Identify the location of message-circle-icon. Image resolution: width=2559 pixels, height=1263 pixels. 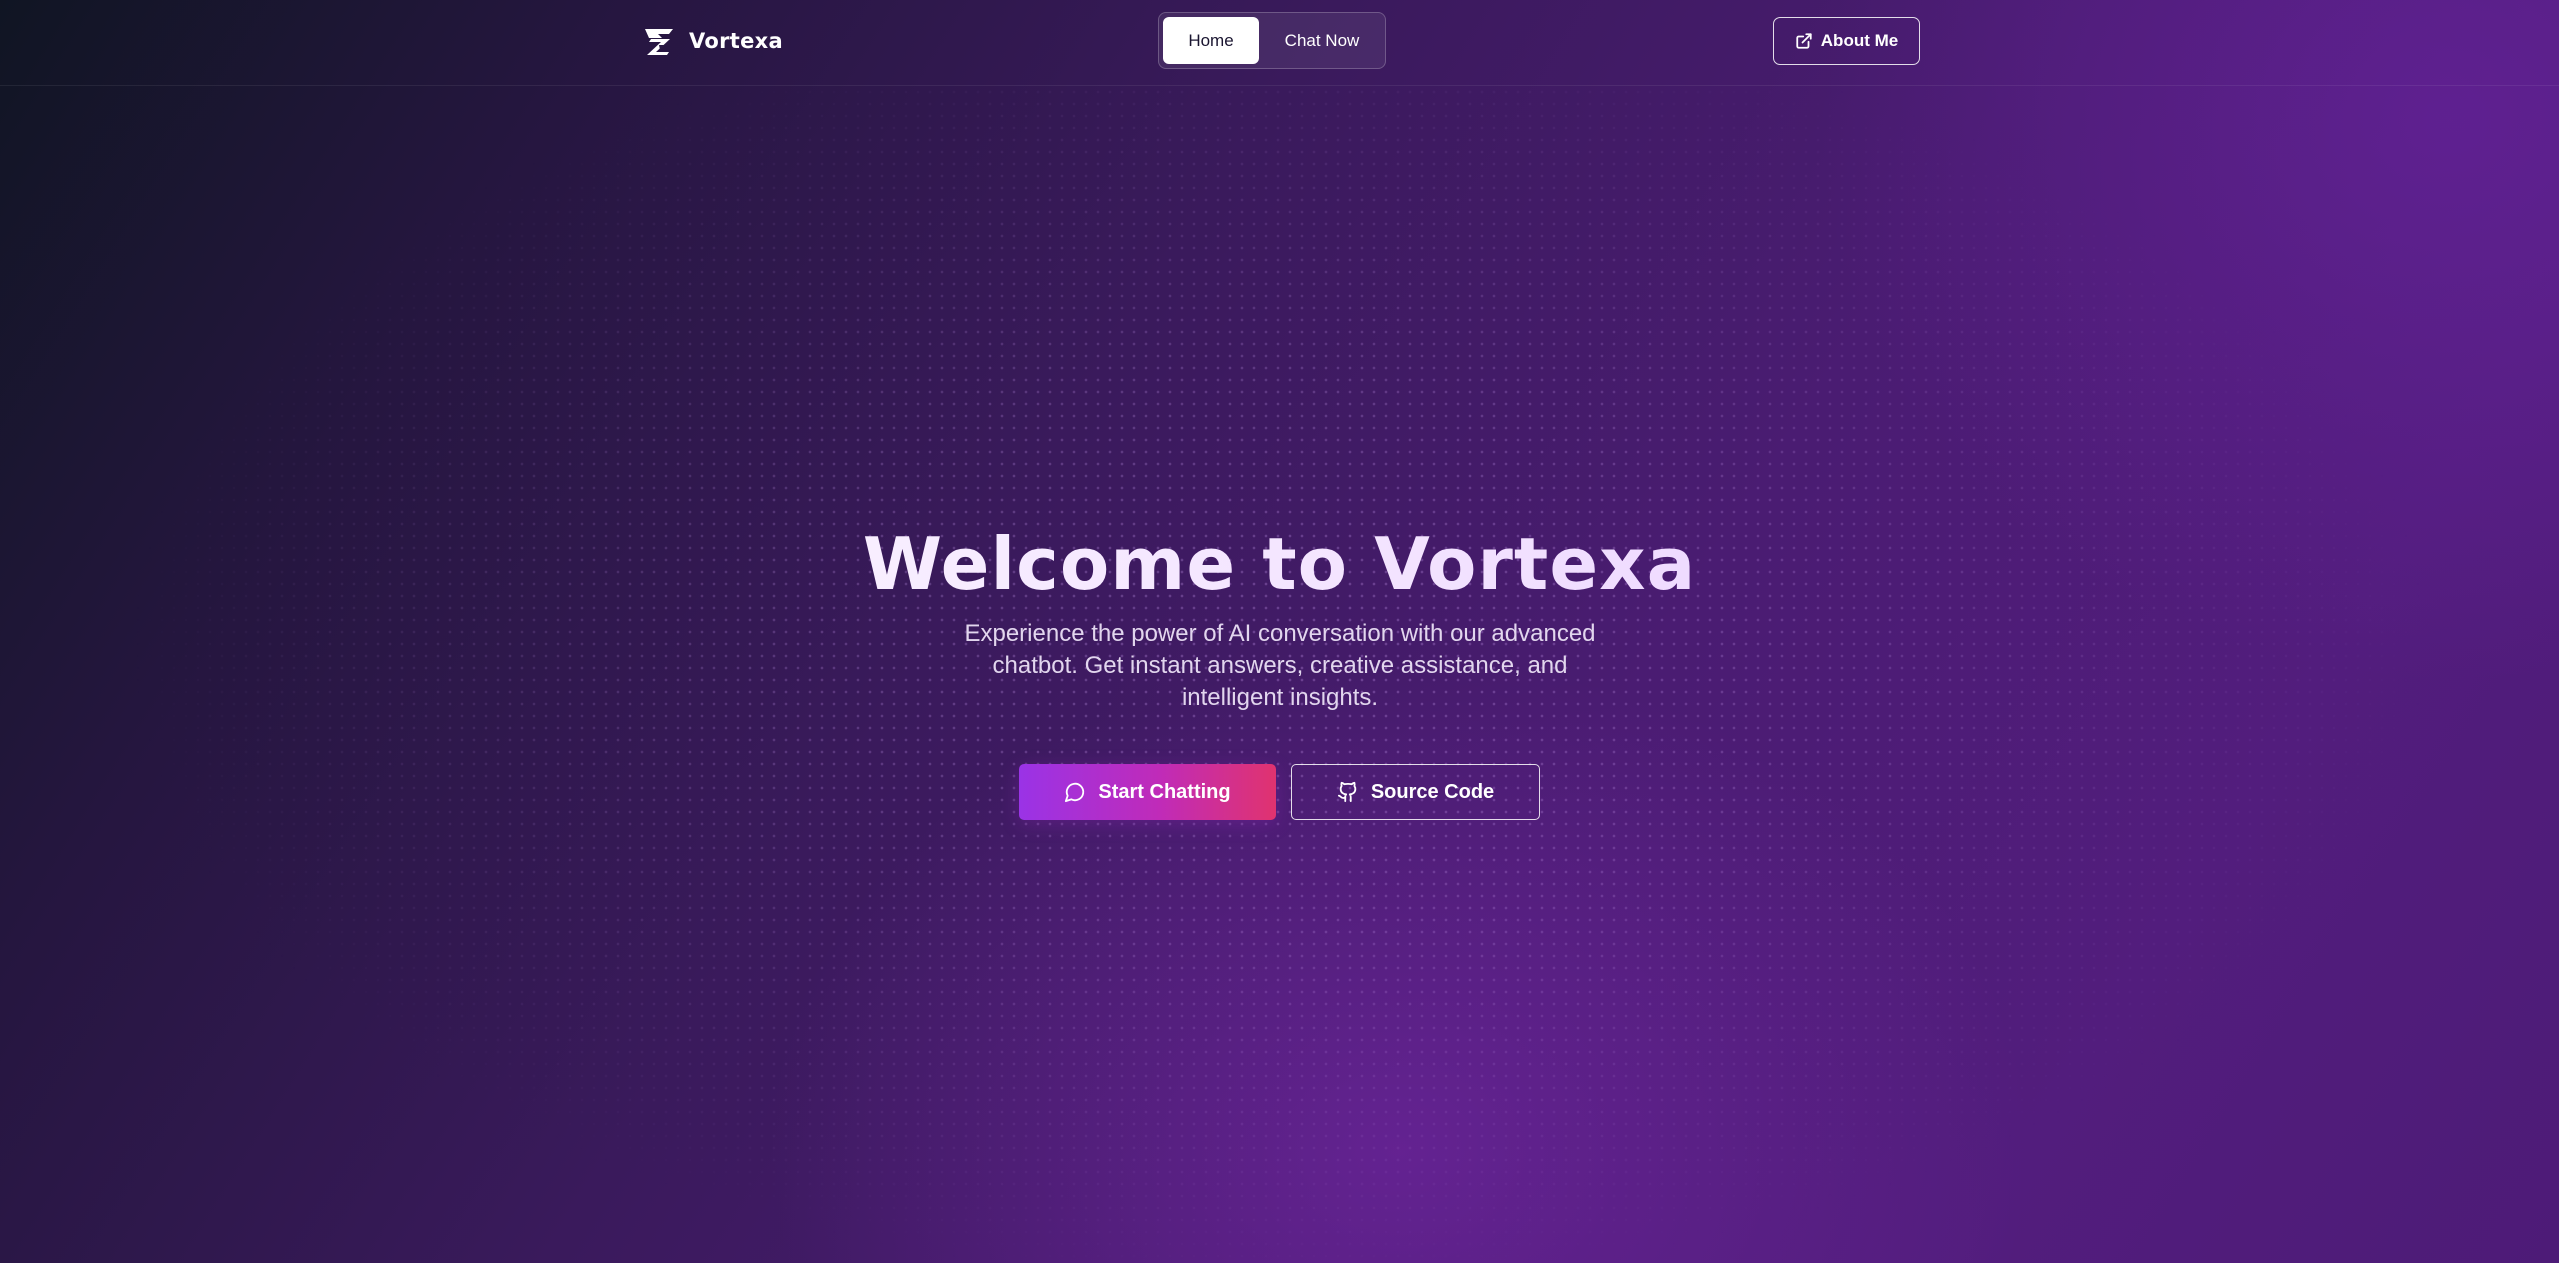
(1075, 792).